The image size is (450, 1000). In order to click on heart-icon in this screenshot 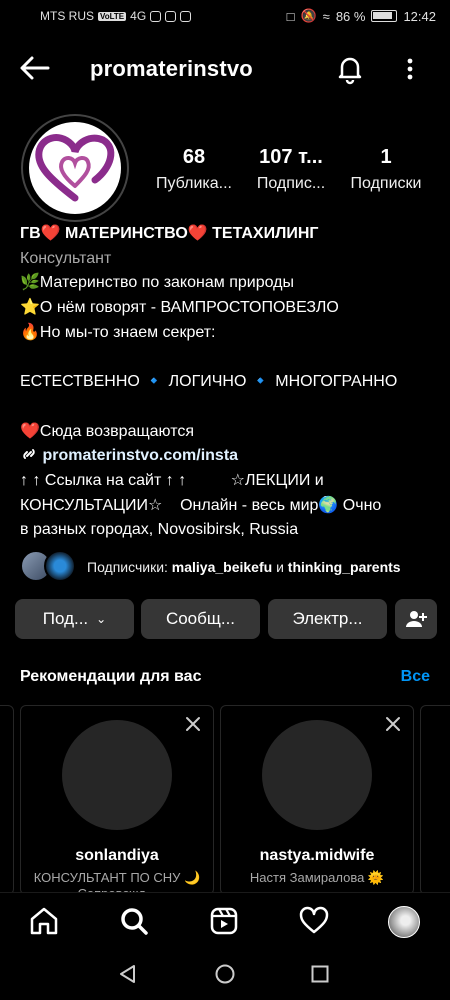, I will do `click(314, 921)`.